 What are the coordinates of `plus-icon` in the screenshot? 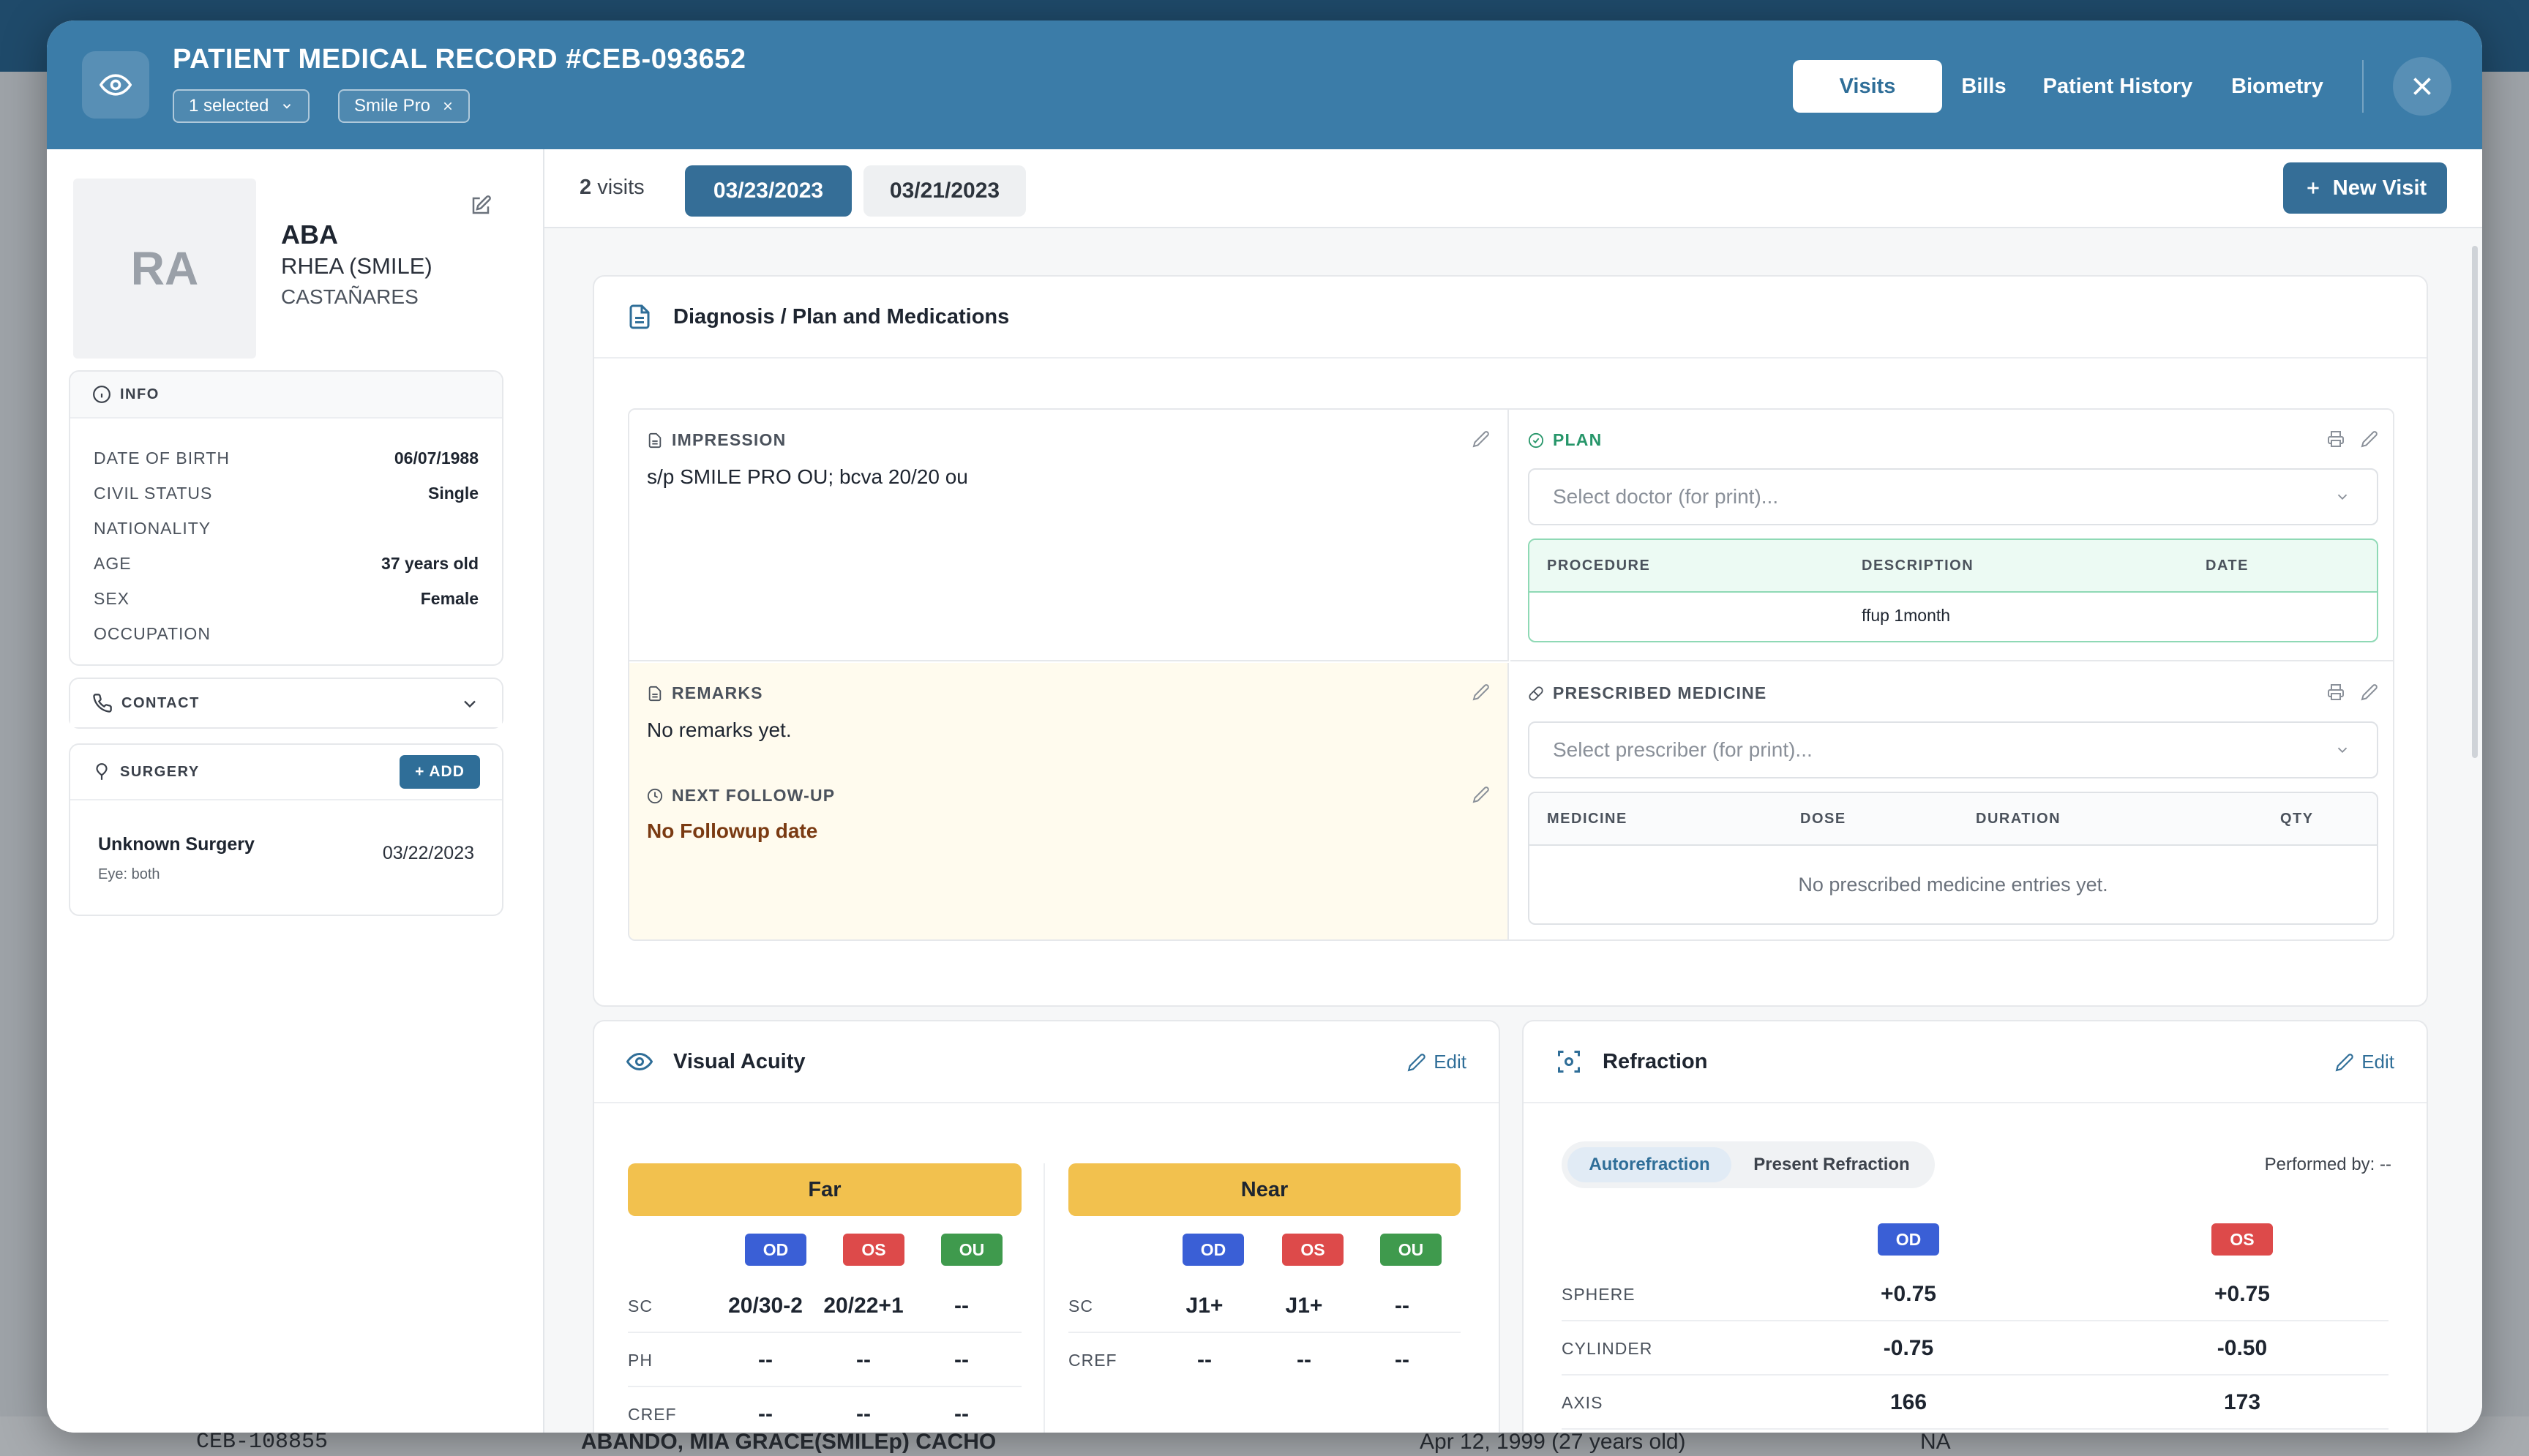 It's located at (2313, 188).